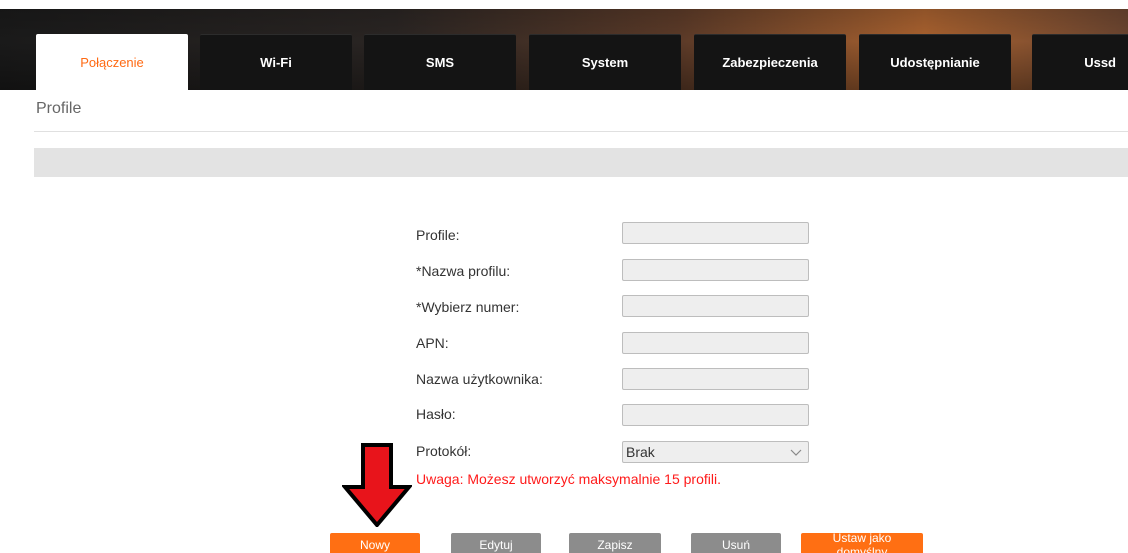  I want to click on protocol-label: Protokół:, so click(444, 451).